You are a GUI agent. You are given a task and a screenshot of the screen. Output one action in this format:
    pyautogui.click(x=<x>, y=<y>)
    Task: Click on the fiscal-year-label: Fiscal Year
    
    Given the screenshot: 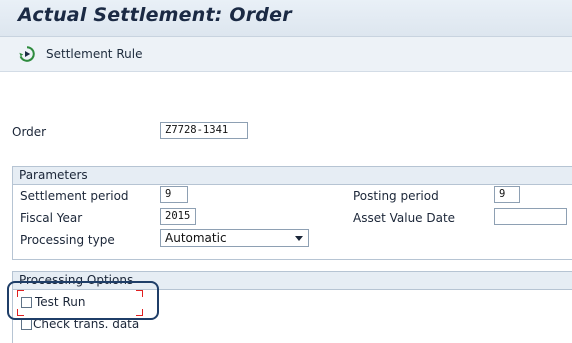 What is the action you would take?
    pyautogui.click(x=51, y=218)
    